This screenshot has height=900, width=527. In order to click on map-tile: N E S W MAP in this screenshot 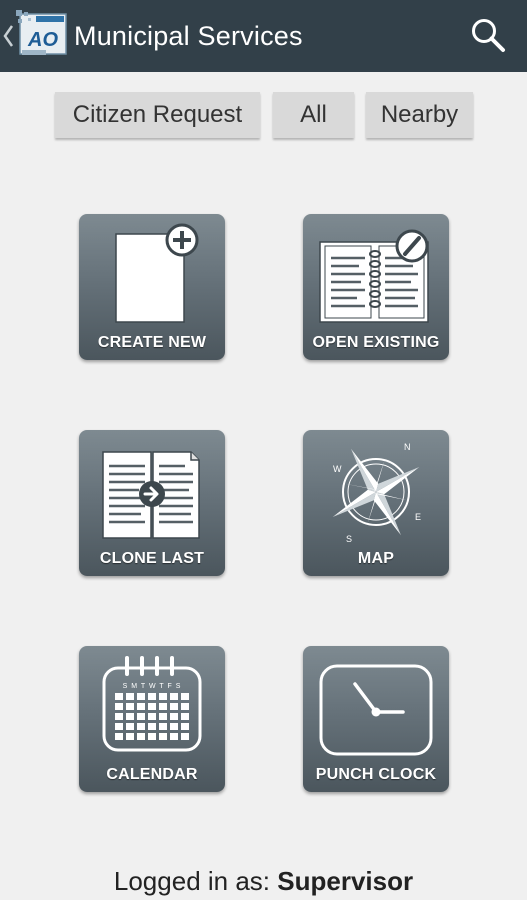, I will do `click(376, 503)`.